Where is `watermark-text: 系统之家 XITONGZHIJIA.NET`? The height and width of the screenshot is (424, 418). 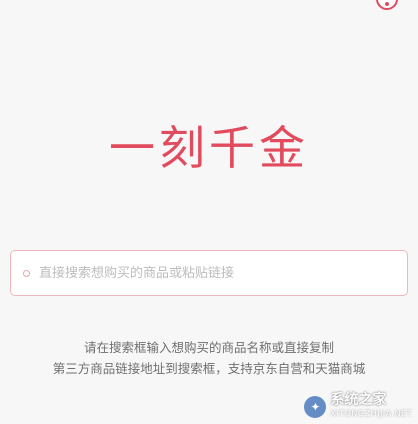
watermark-text: 系统之家 XITONGZHIJIA.NET is located at coordinates (371, 406).